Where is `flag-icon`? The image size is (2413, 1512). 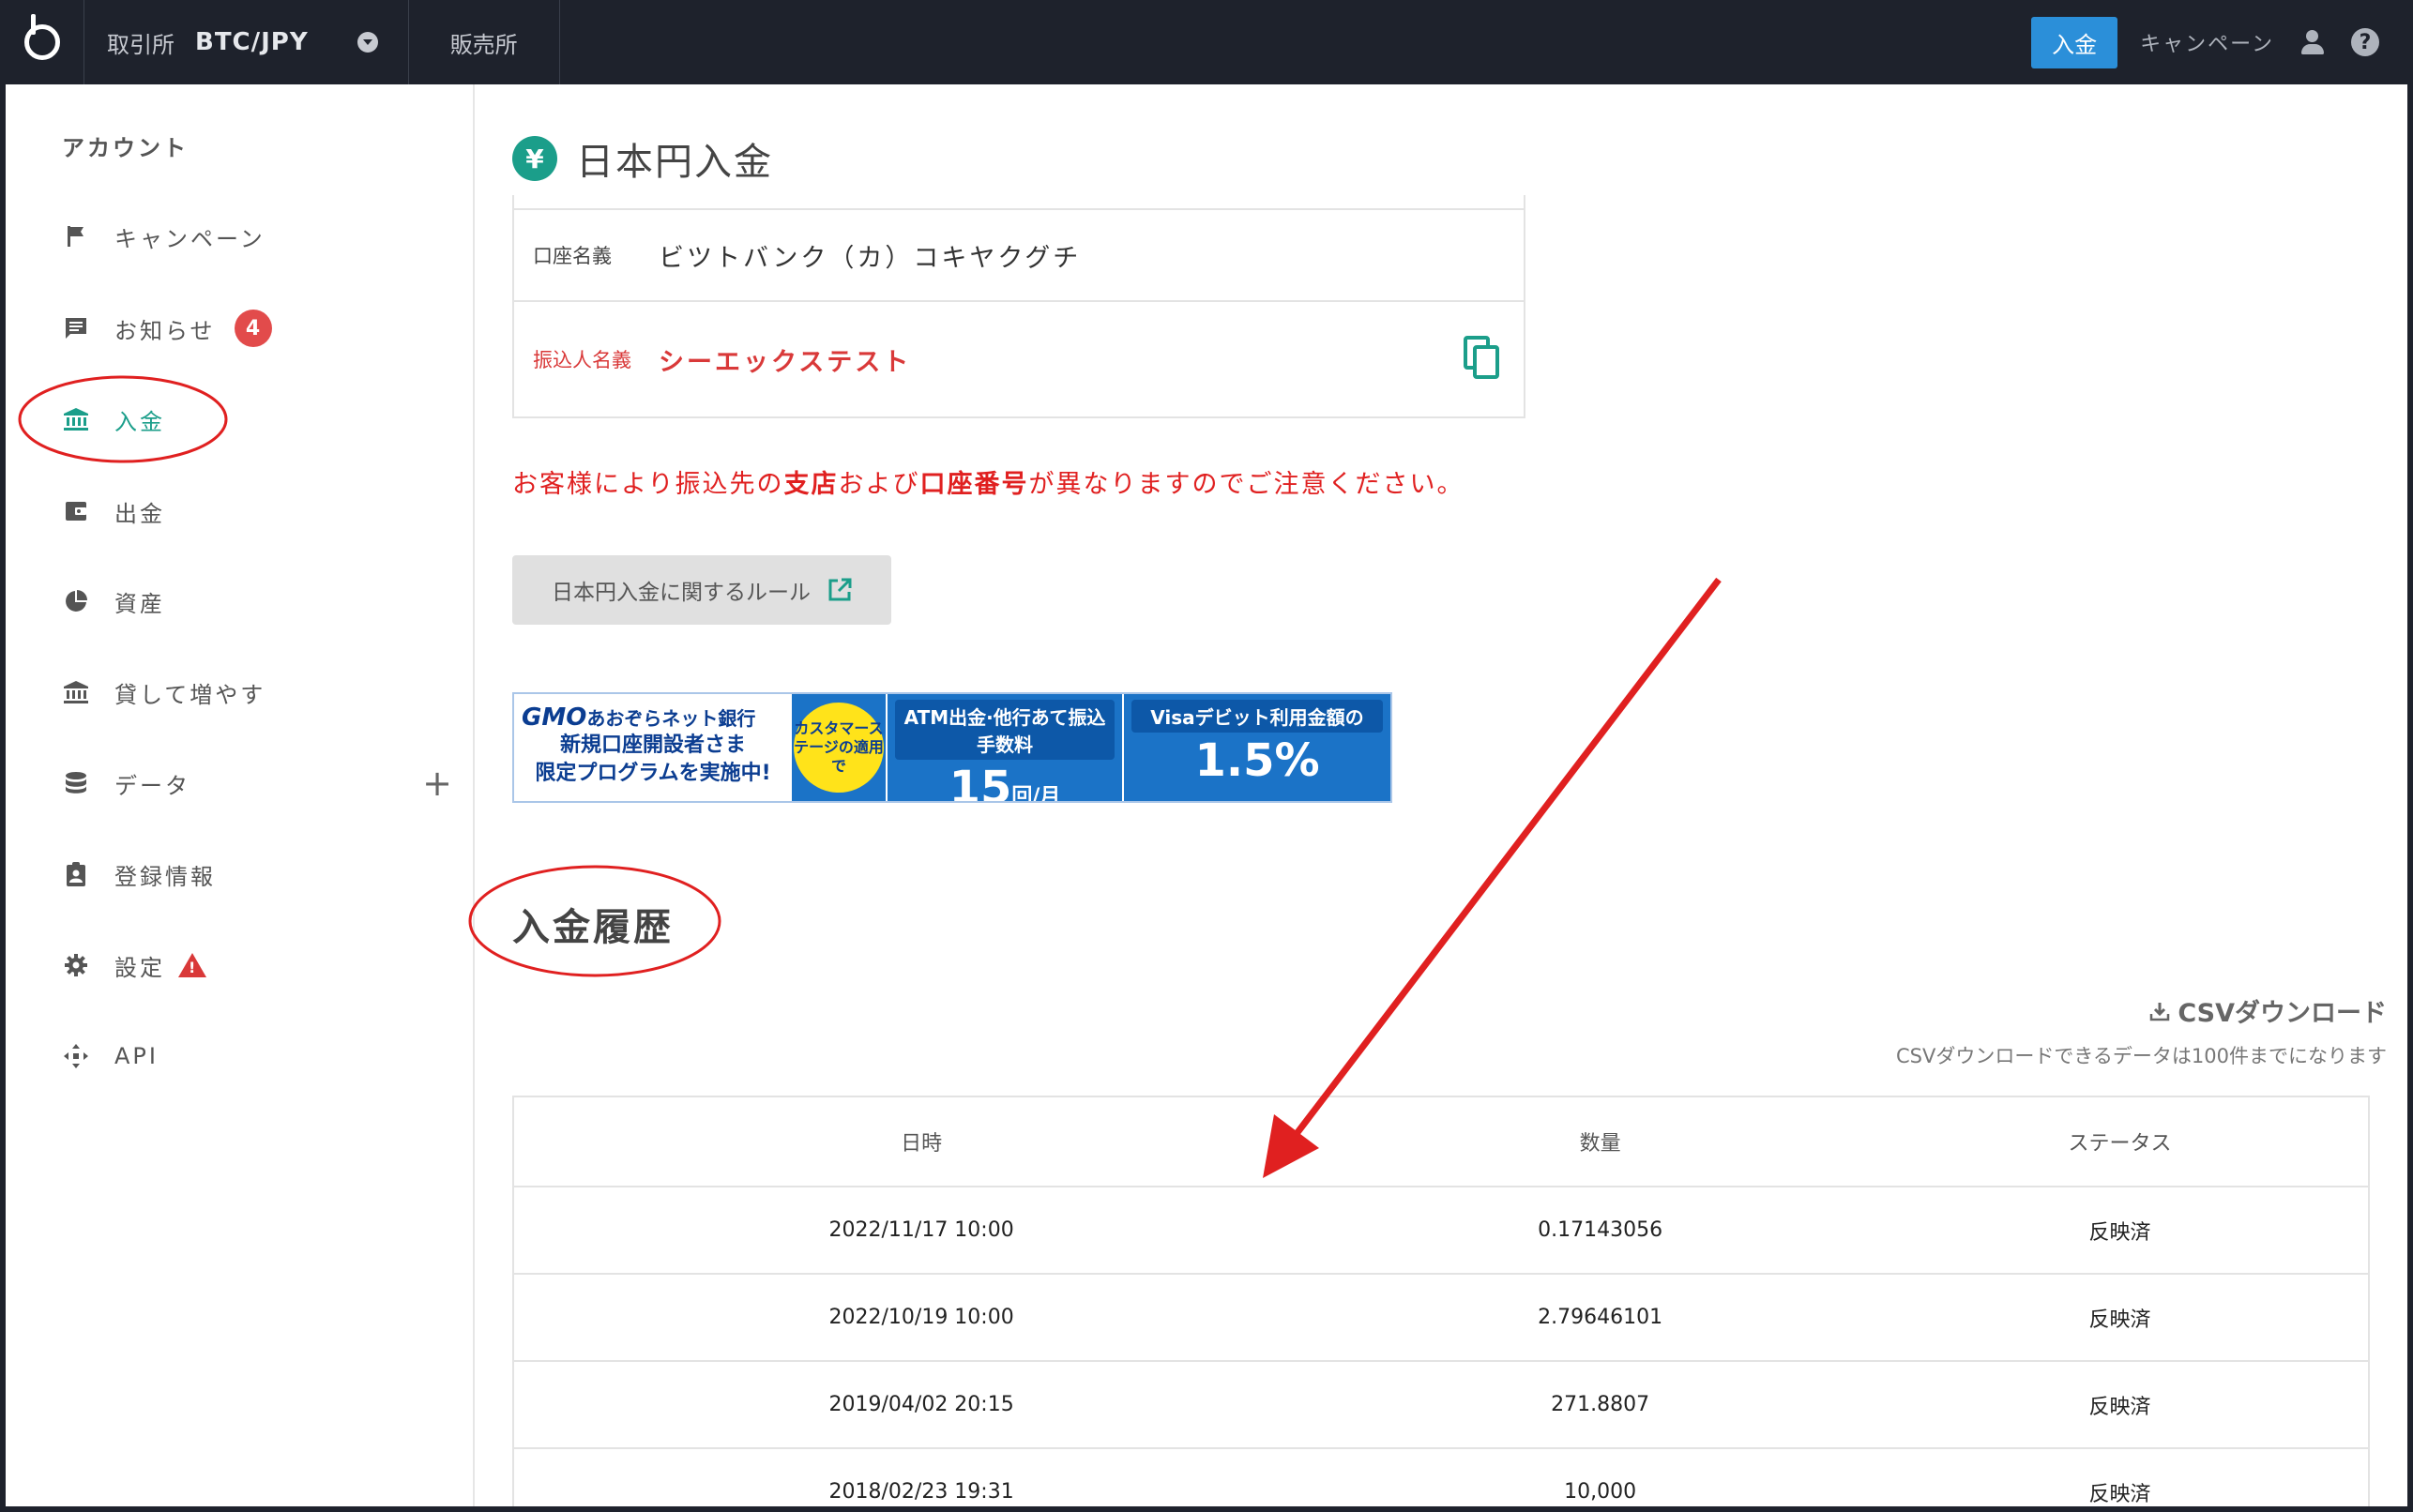
flag-icon is located at coordinates (76, 236).